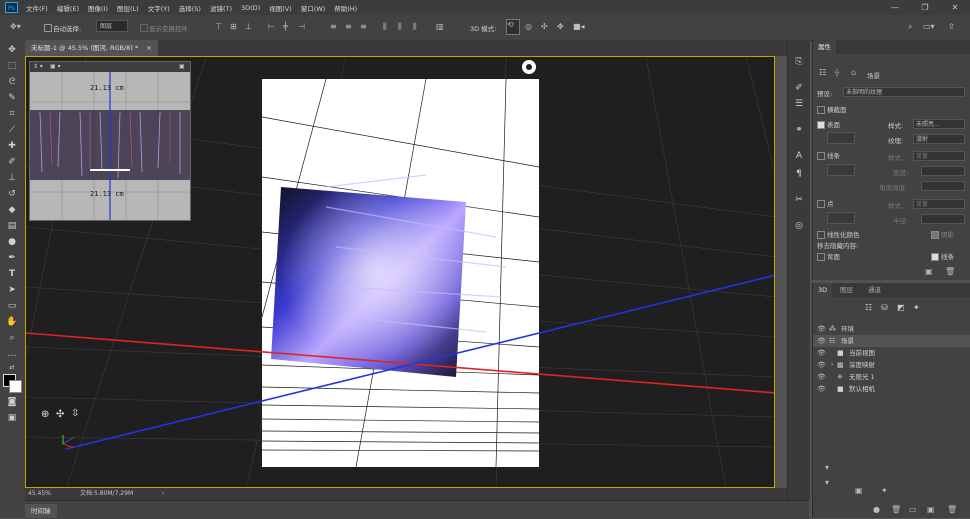 The width and height of the screenshot is (970, 519). What do you see at coordinates (91, 48) in the screenshot?
I see `document-tab: 未标题-1 @ 45.5% (图河, RGB/8) * ×` at bounding box center [91, 48].